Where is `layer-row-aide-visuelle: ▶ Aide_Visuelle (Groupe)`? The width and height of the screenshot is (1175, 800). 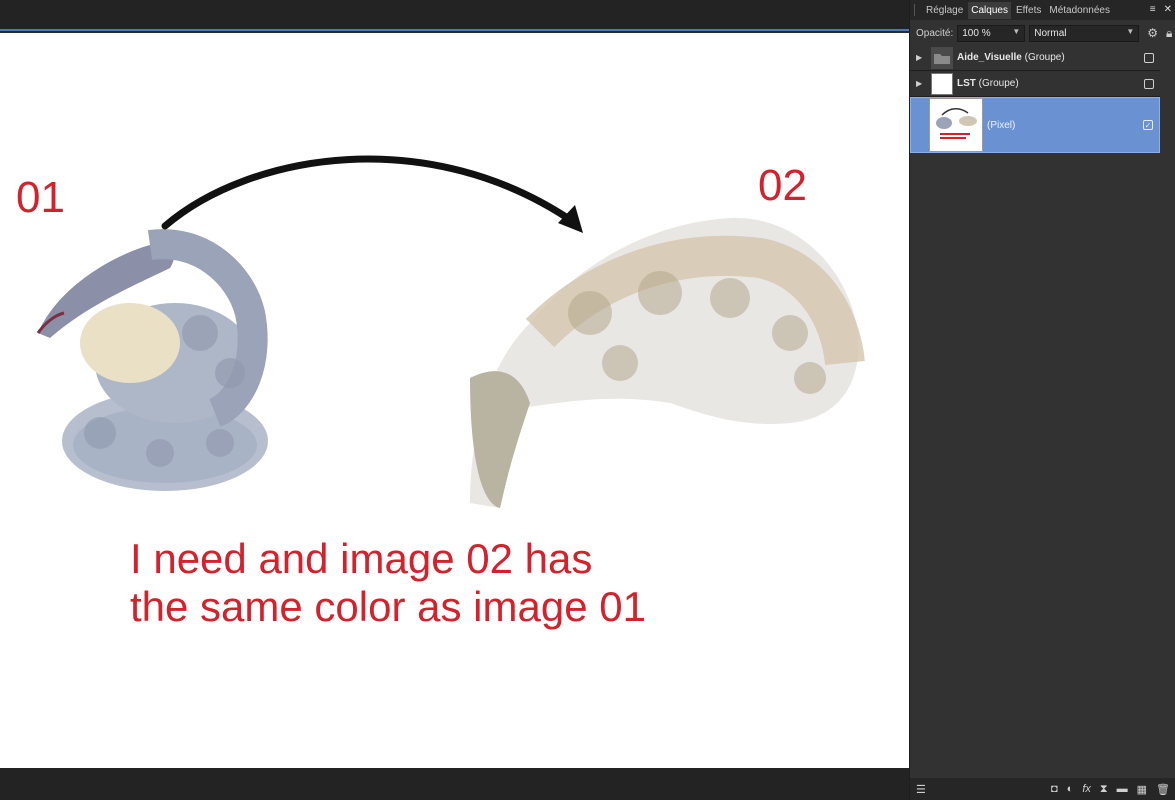
layer-row-aide-visuelle: ▶ Aide_Visuelle (Groupe) is located at coordinates (1035, 58).